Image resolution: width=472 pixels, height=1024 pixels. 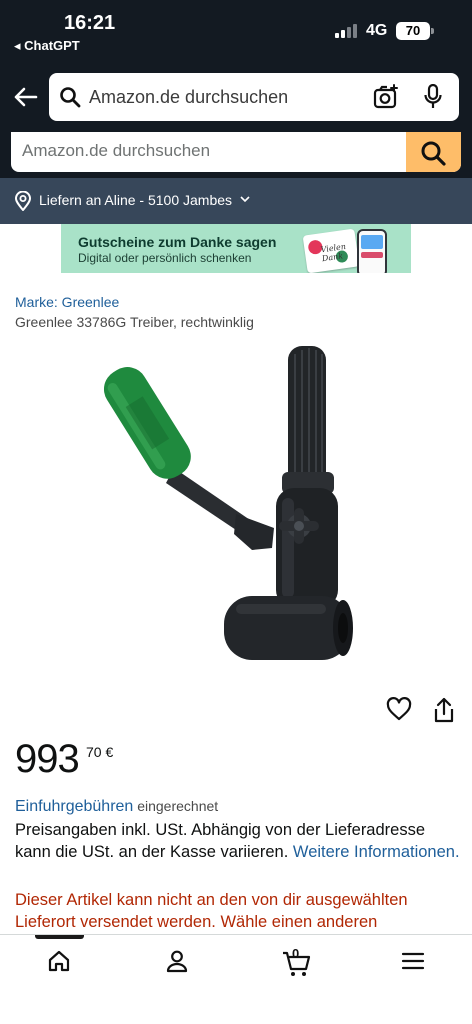 I want to click on search-submit-button, so click(x=433, y=152).